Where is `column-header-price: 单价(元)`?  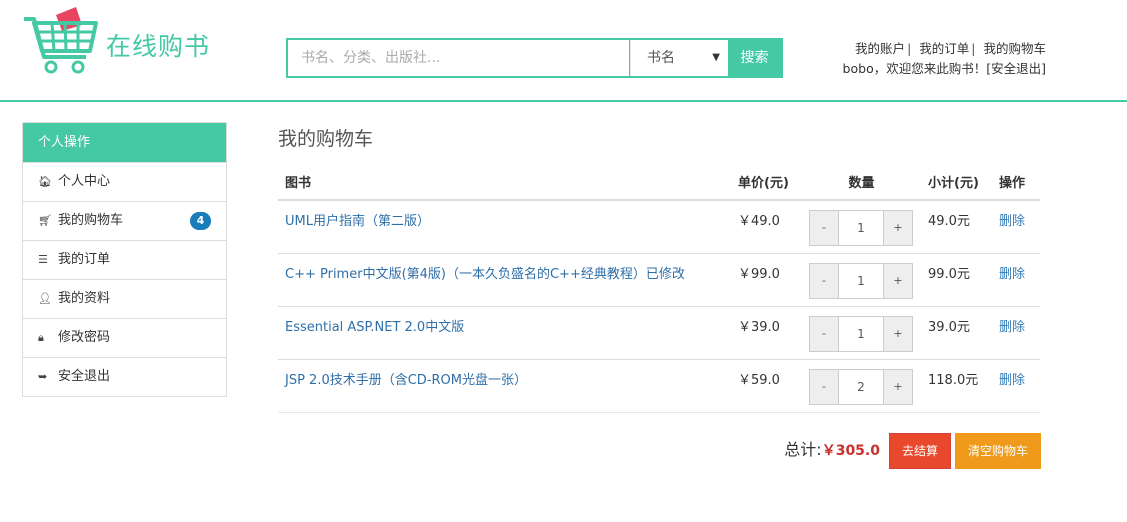
column-header-price: 单价(元) is located at coordinates (766, 182).